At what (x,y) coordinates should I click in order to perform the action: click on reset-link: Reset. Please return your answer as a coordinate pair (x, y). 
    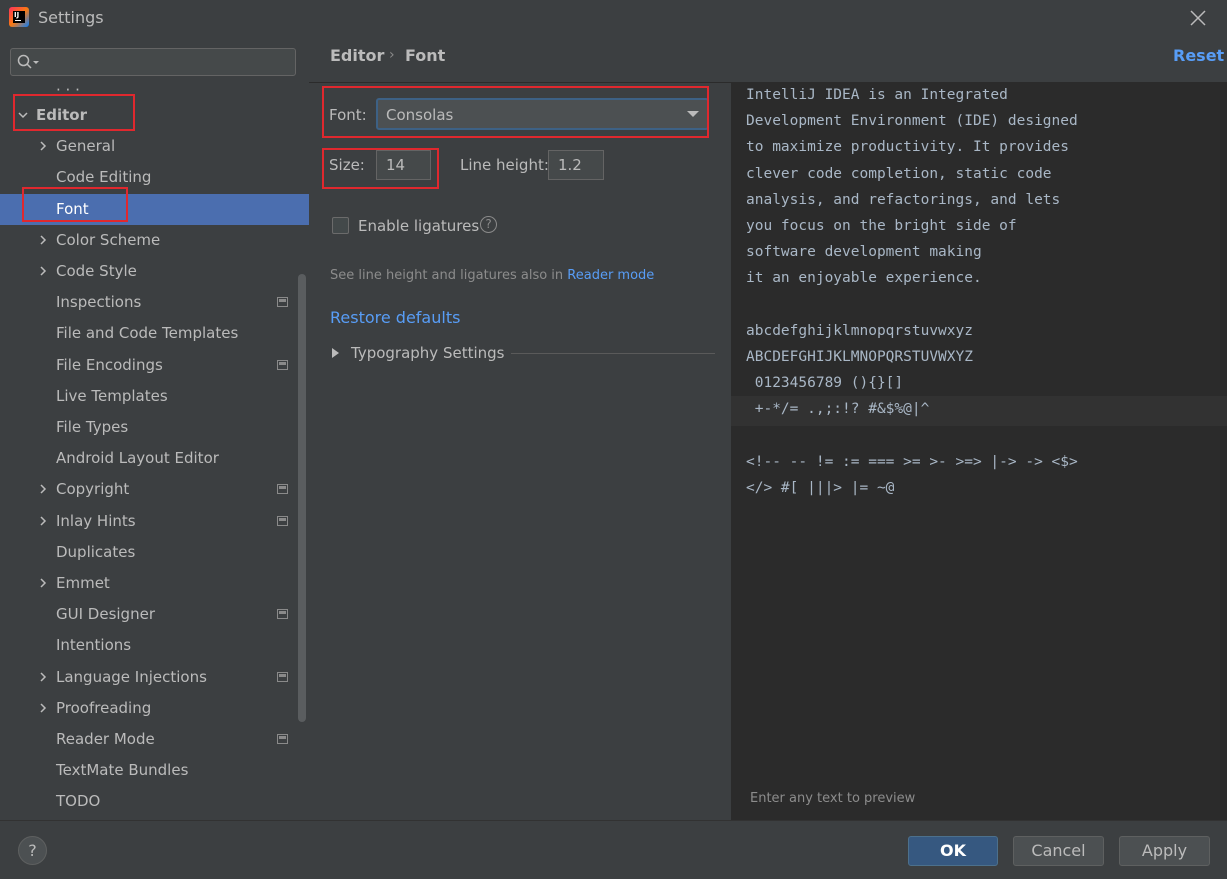
    Looking at the image, I should click on (1198, 55).